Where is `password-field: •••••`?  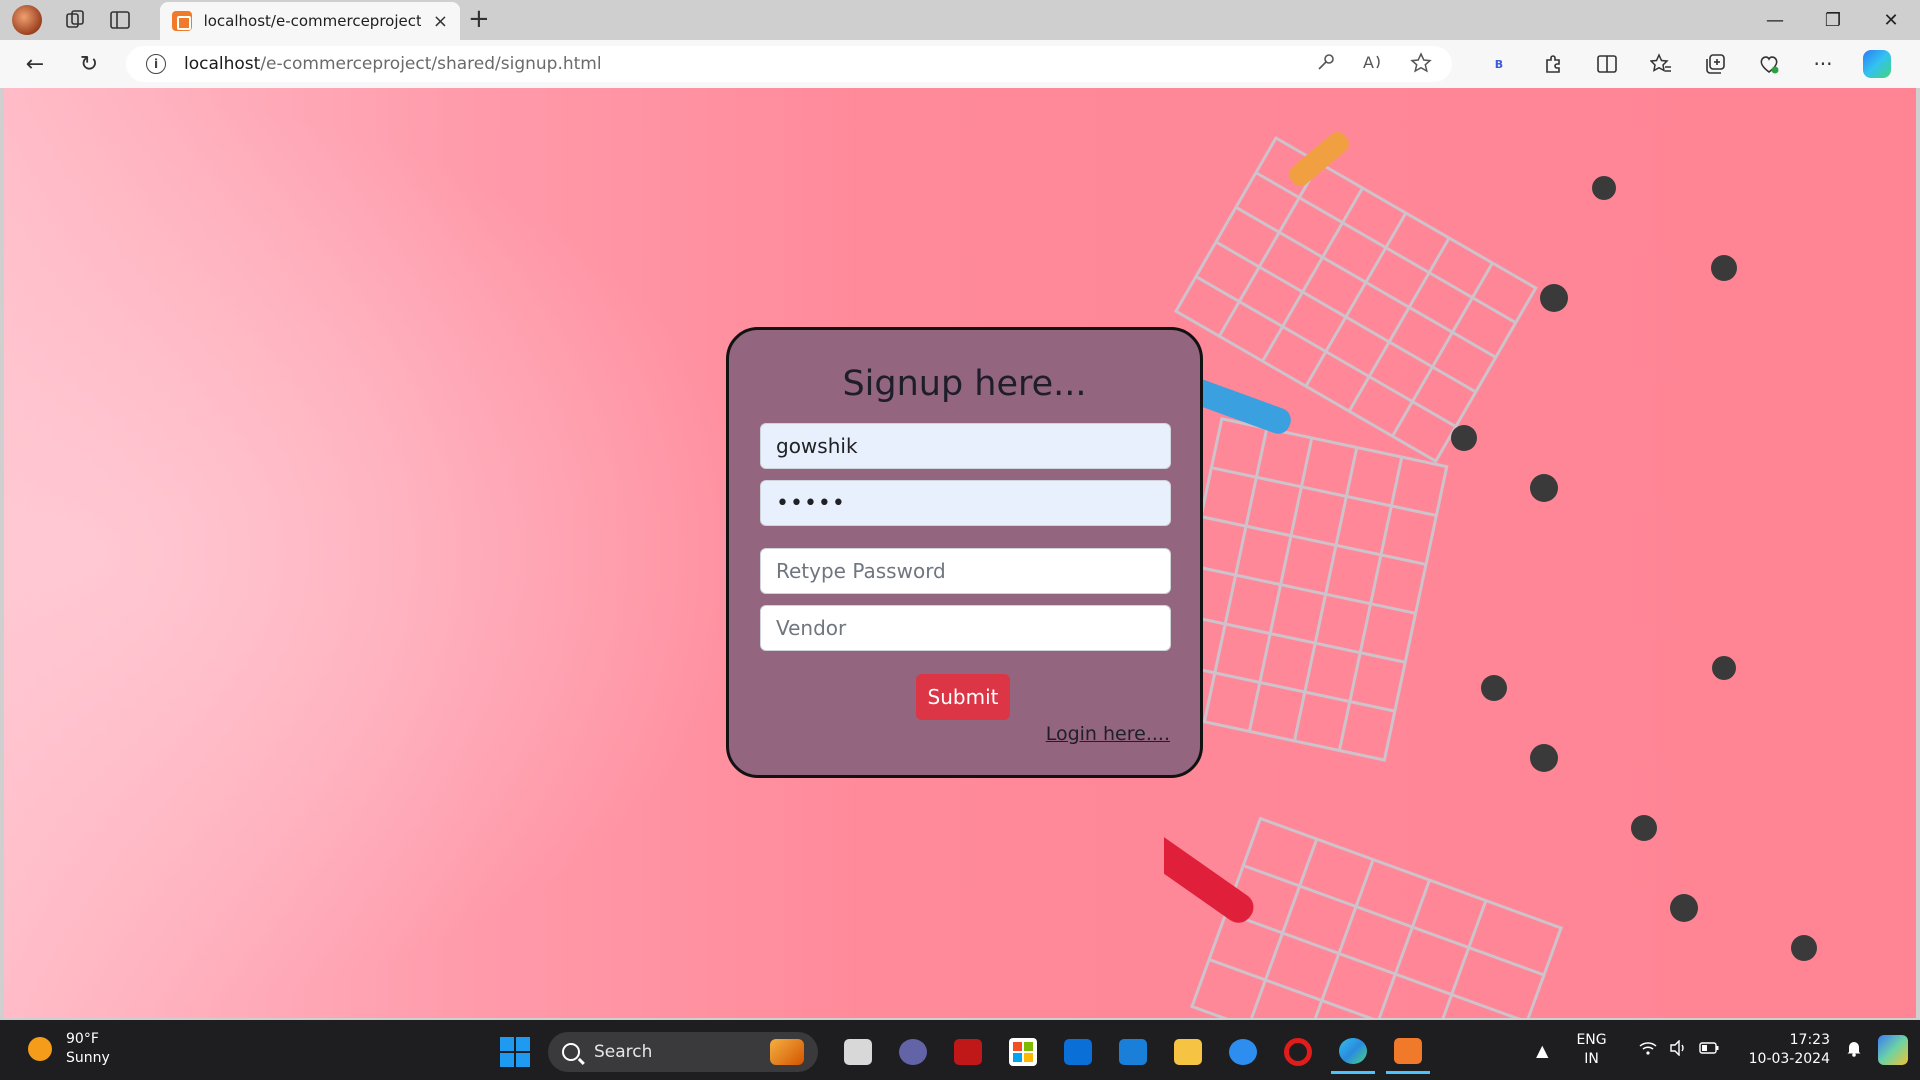
password-field: ••••• is located at coordinates (965, 503).